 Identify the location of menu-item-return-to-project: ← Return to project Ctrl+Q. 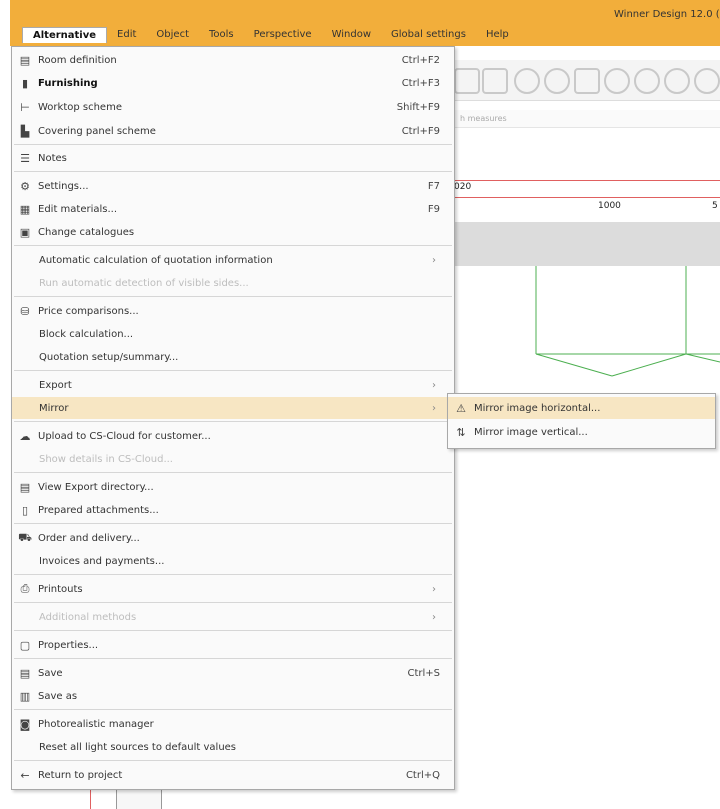
(233, 775).